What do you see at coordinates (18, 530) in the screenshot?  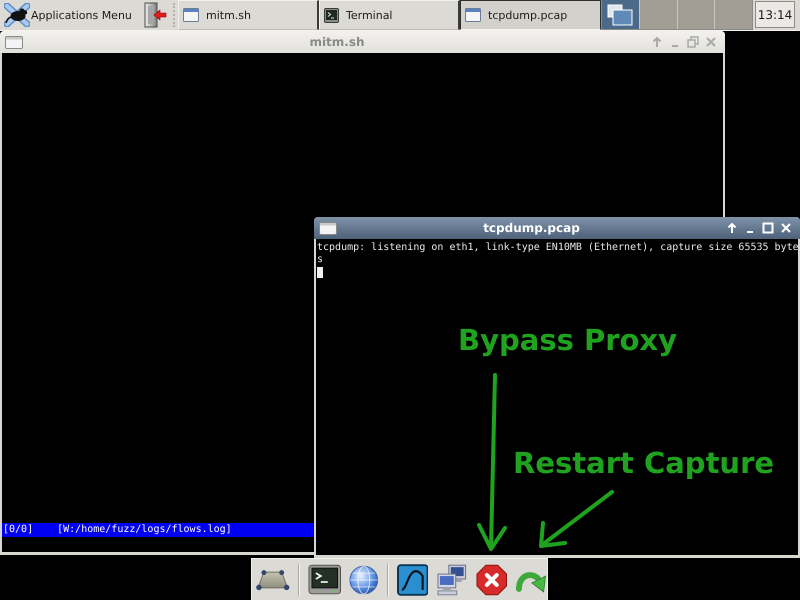 I see `status-text: [0/0]` at bounding box center [18, 530].